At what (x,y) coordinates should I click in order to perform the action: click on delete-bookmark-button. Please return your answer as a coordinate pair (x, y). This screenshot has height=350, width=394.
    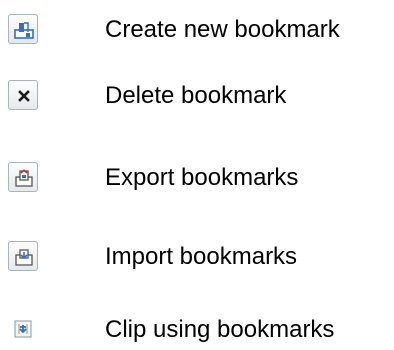
    Looking at the image, I should click on (23, 95).